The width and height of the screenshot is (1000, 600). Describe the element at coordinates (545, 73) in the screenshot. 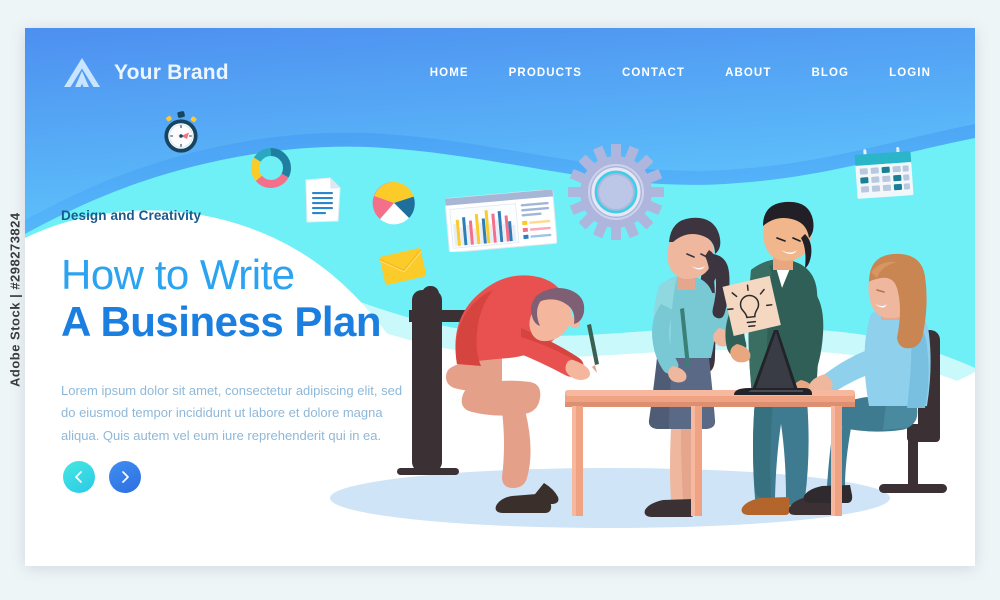

I see `nav-item-products: PRODUCTS` at that location.